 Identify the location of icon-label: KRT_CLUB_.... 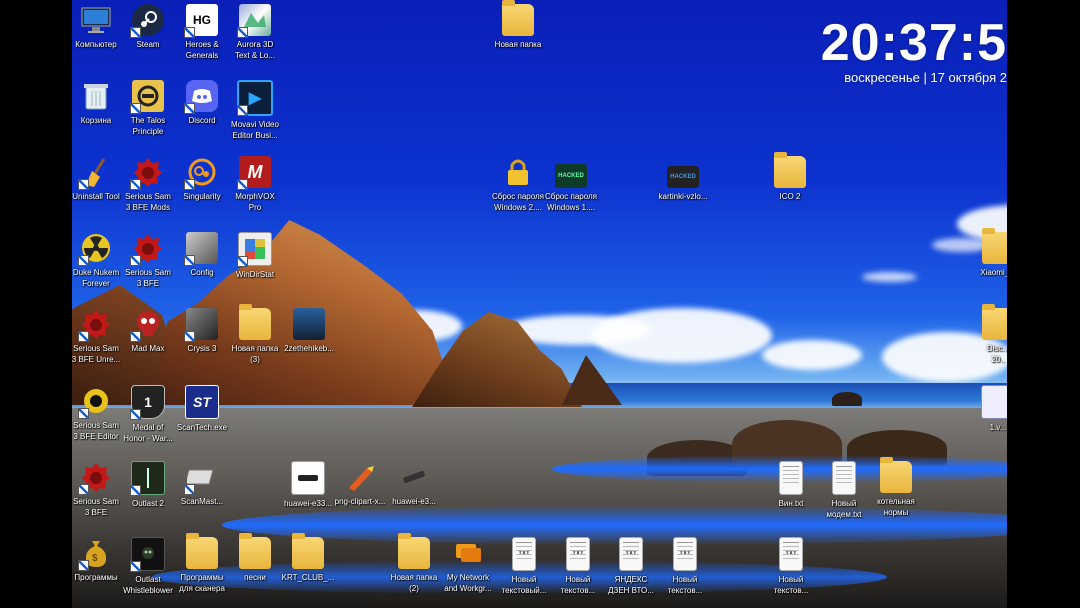
(308, 577).